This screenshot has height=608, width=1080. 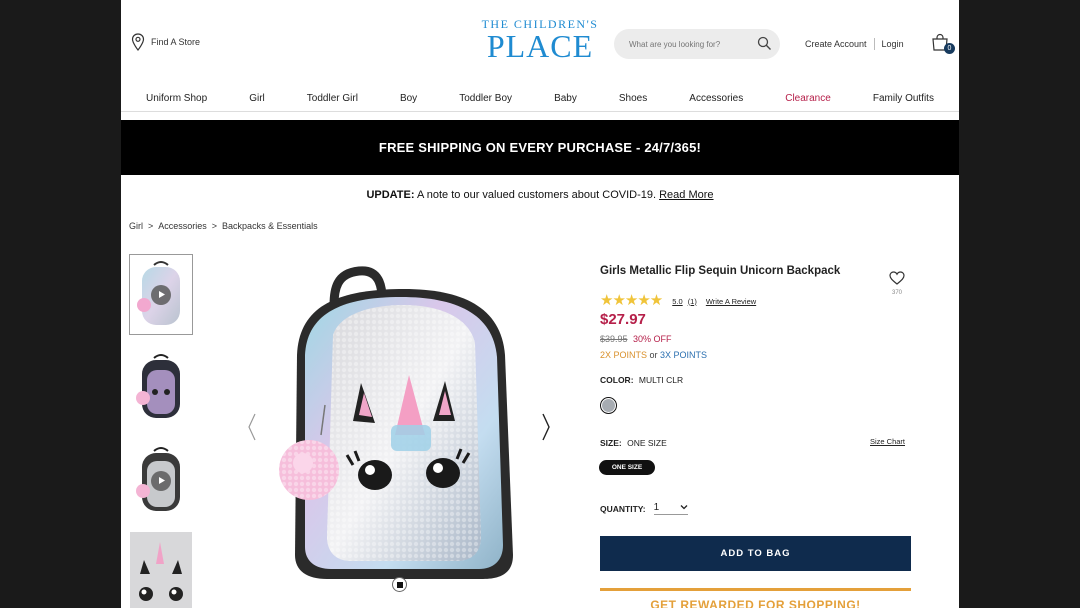 What do you see at coordinates (136, 226) in the screenshot?
I see `breadcrumb-girl: Girl` at bounding box center [136, 226].